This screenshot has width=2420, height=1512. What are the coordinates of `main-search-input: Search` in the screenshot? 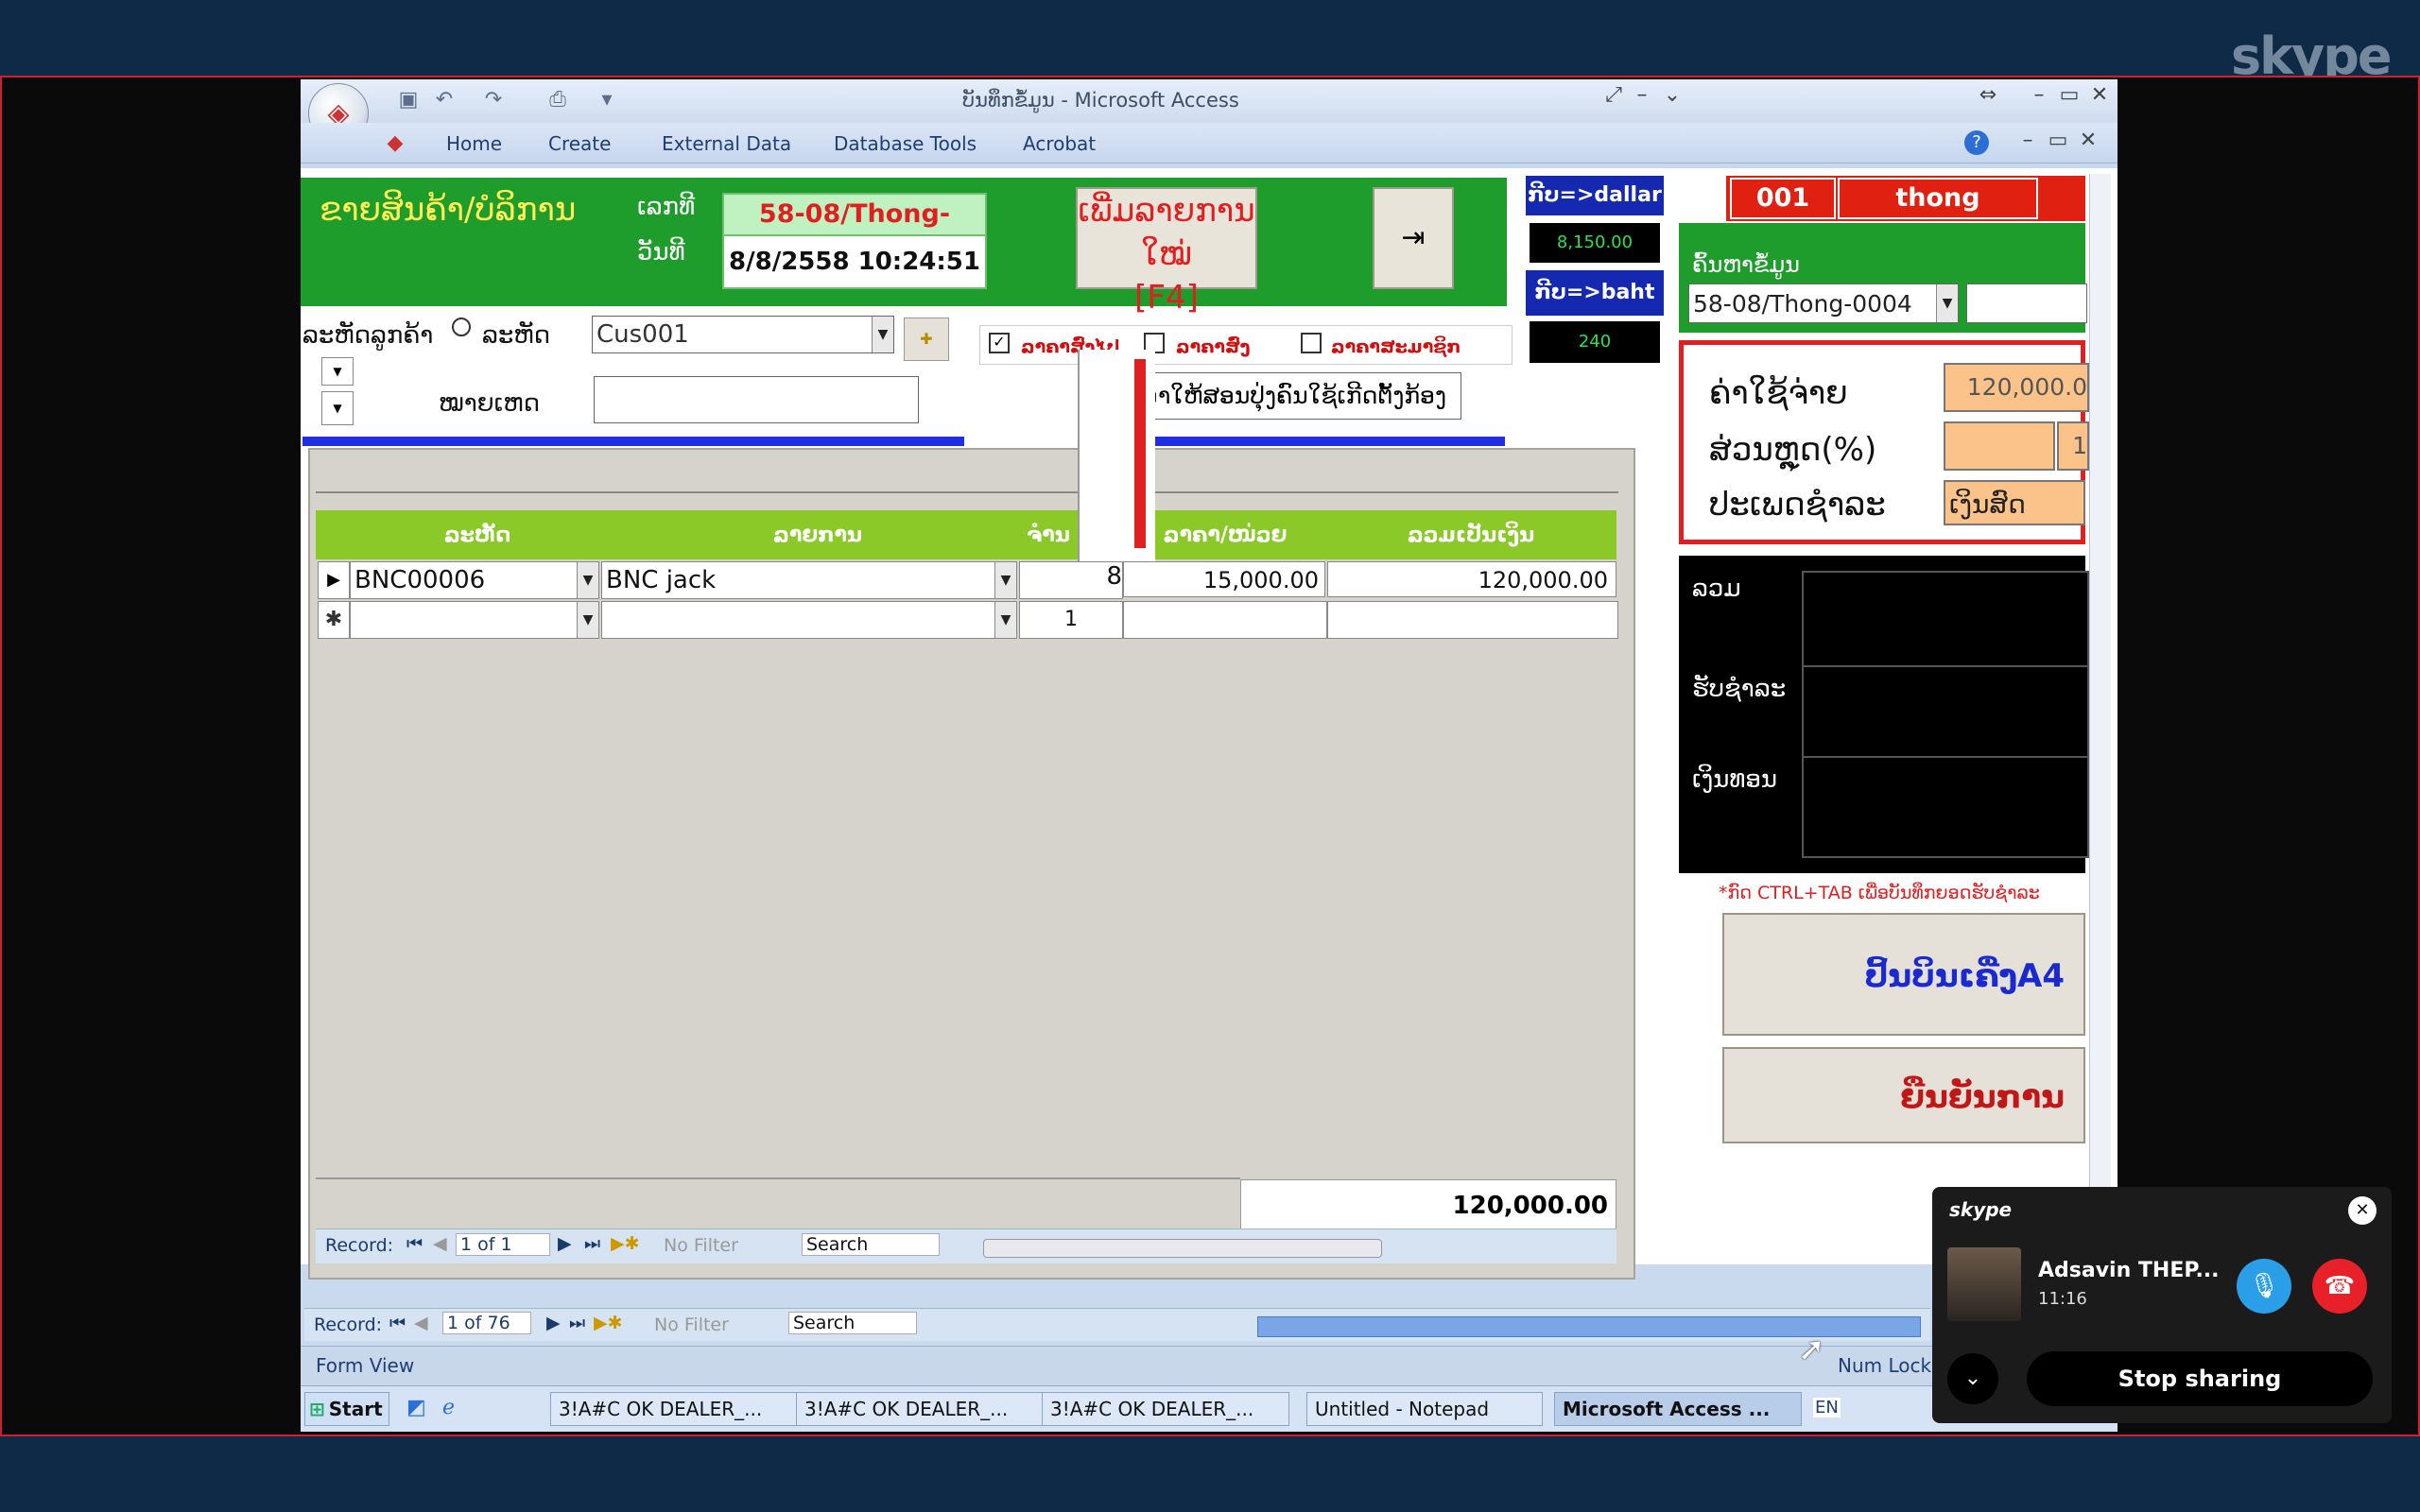 It's located at (852, 1323).